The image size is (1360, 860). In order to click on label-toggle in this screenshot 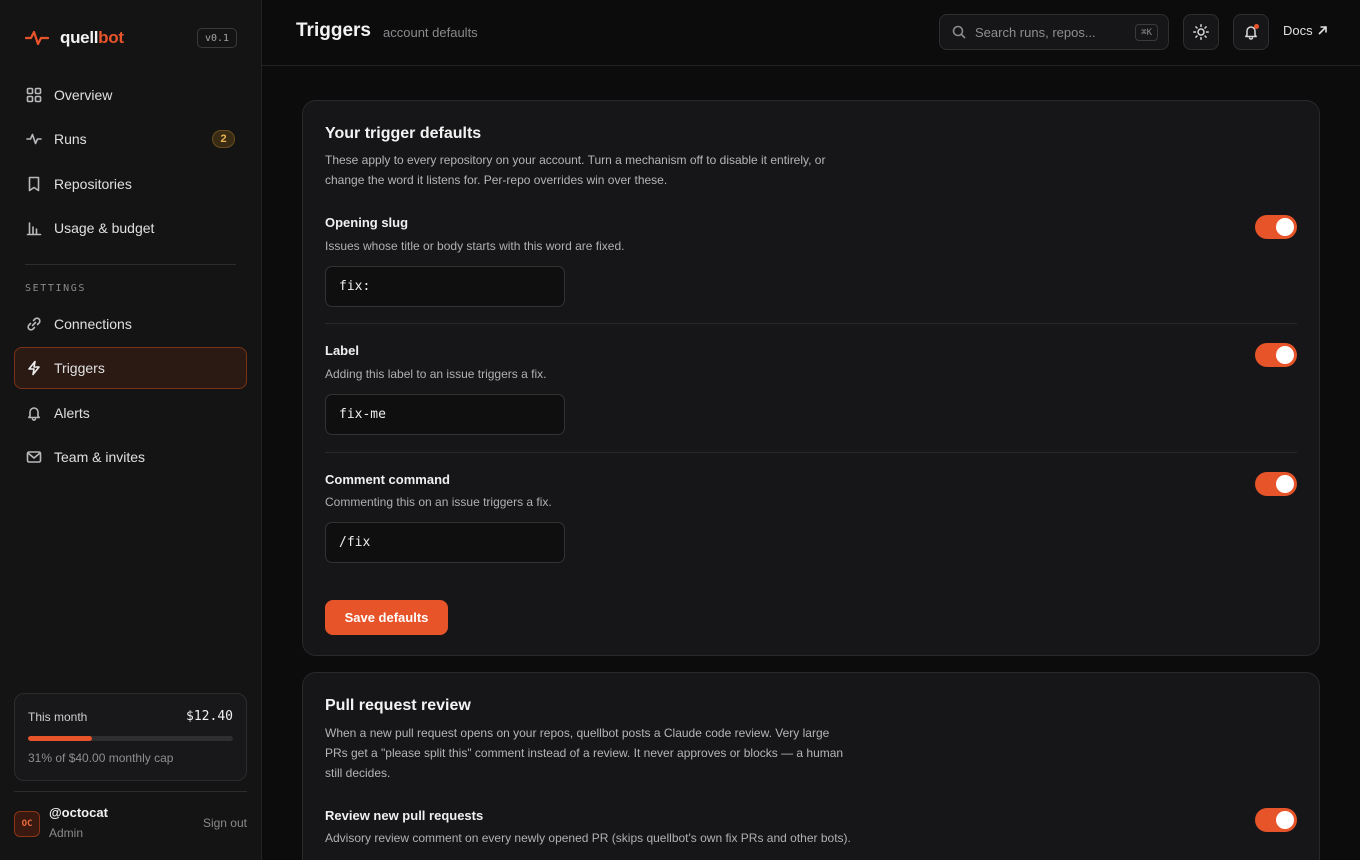, I will do `click(1276, 355)`.